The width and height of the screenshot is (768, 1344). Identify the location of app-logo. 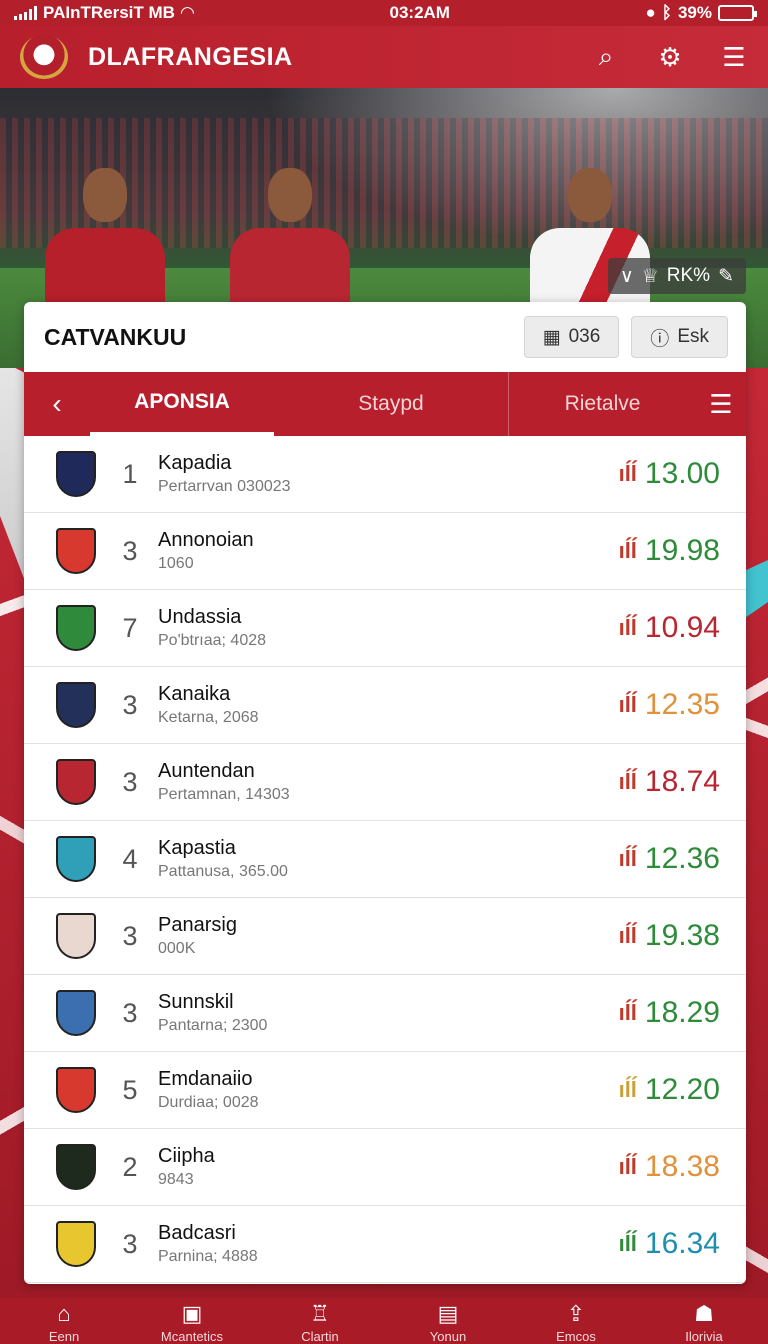
(44, 57).